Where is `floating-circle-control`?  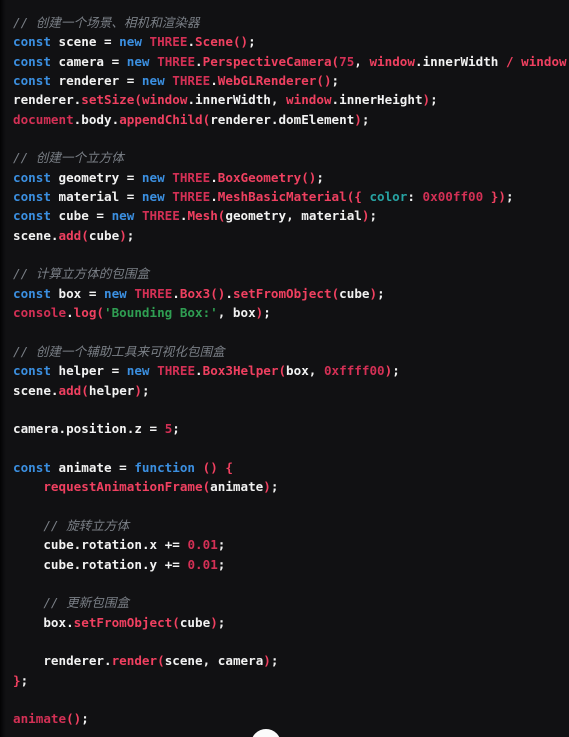 floating-circle-control is located at coordinates (266, 733).